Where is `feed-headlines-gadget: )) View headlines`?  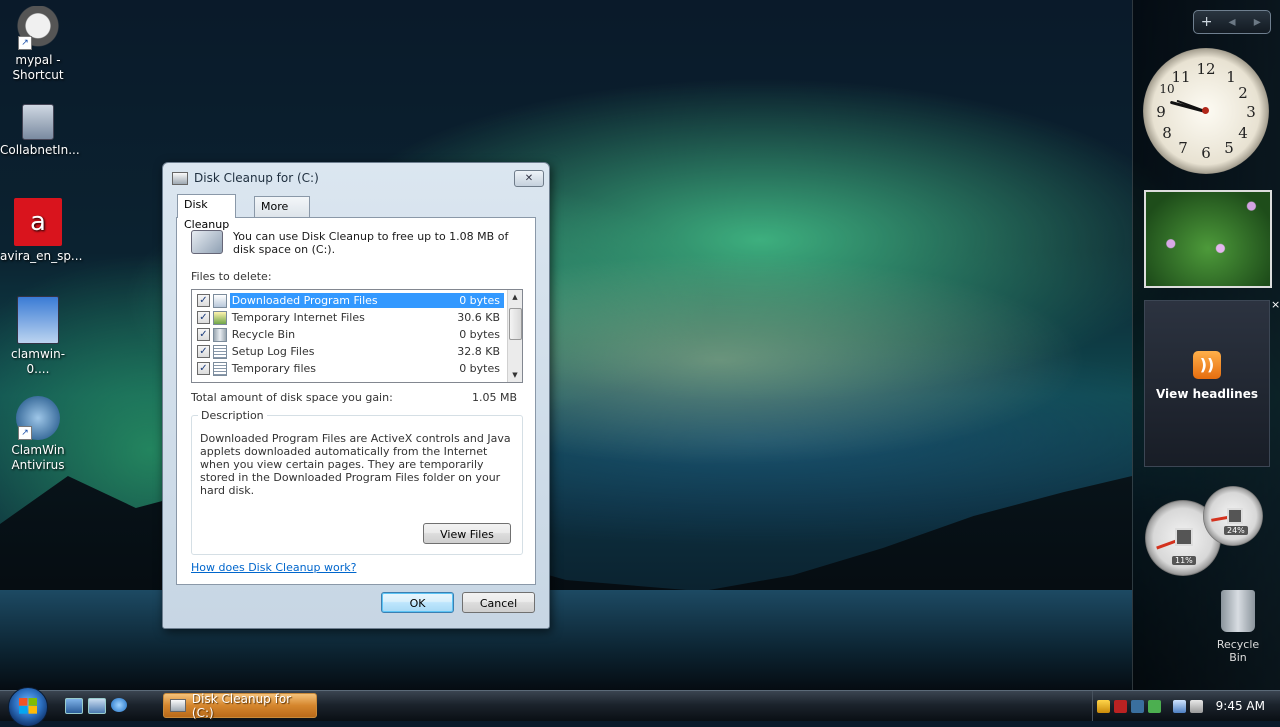
feed-headlines-gadget: )) View headlines is located at coordinates (1207, 383).